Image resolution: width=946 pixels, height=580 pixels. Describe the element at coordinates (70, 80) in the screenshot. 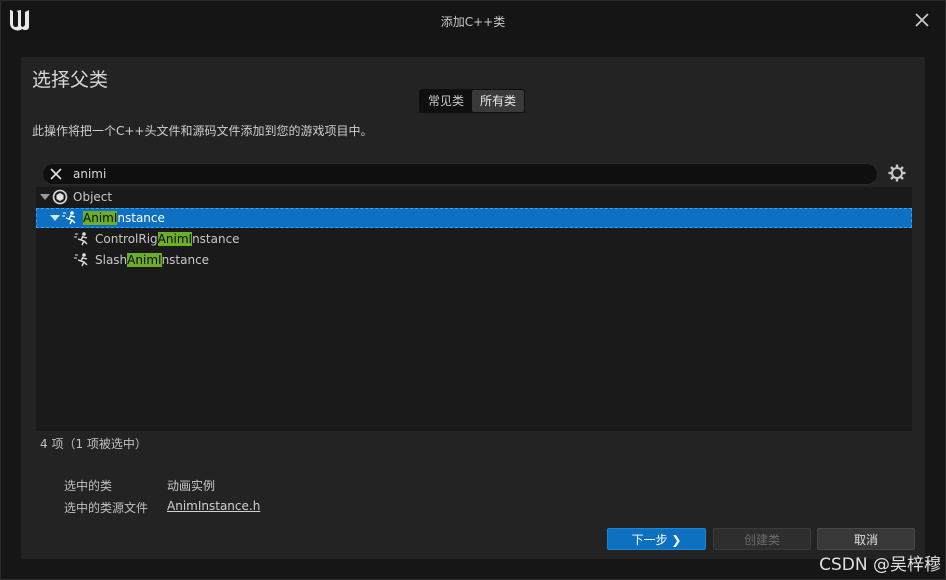

I see `page-title: 选择父类` at that location.